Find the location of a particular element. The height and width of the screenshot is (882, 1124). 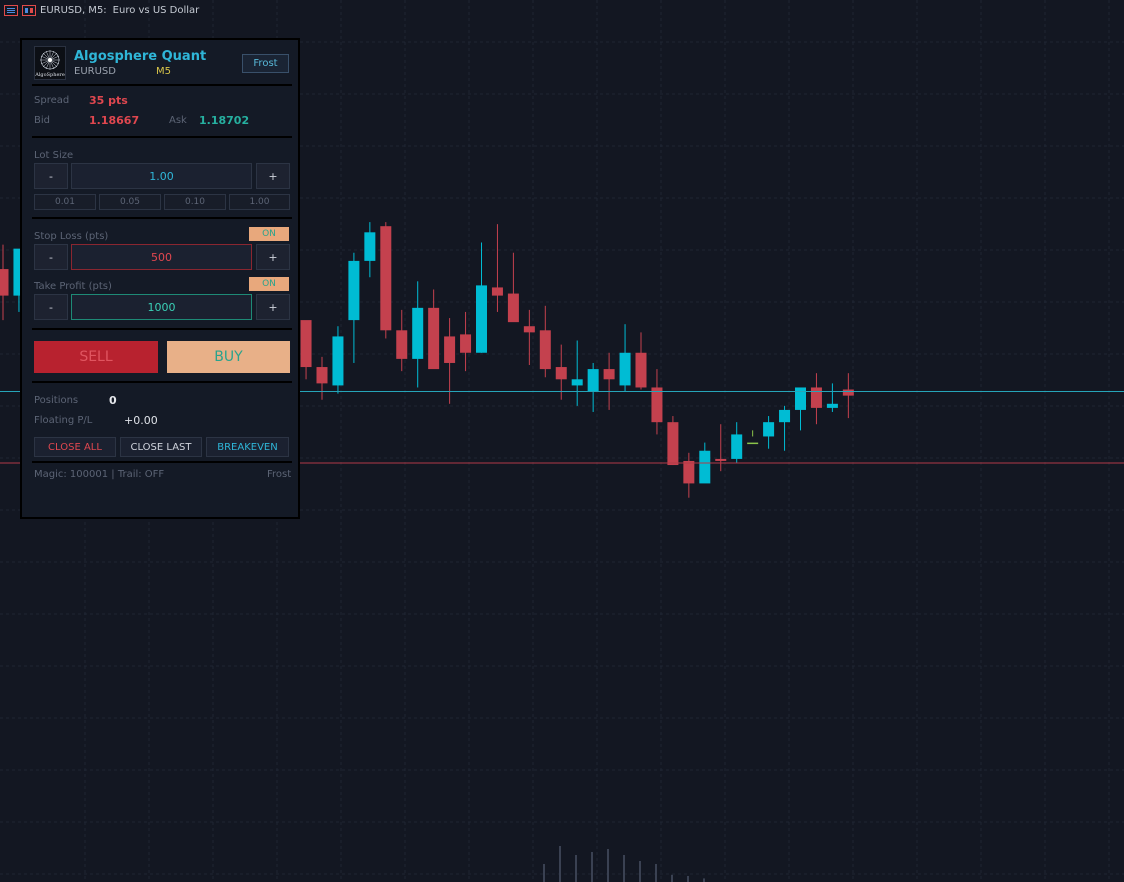

stop-loss-toggle: ON is located at coordinates (269, 234).